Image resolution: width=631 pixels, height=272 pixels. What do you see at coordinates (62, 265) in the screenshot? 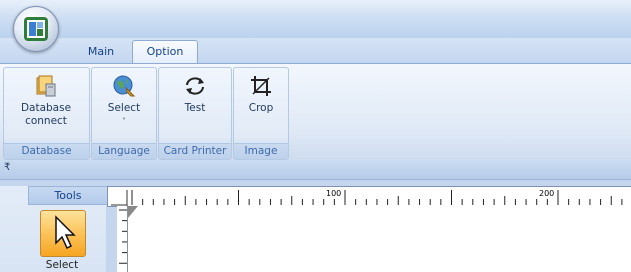
I see `select-tool-label: Select` at bounding box center [62, 265].